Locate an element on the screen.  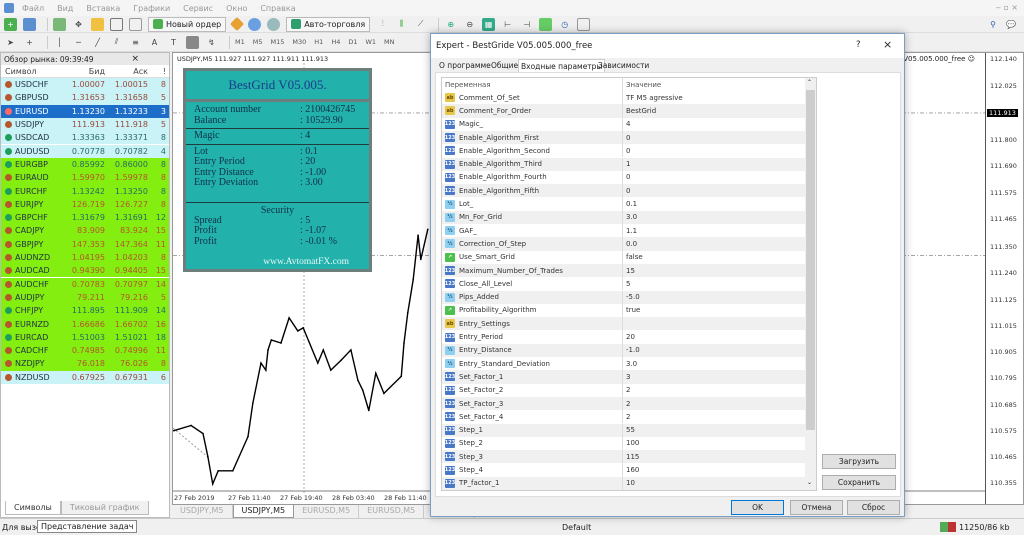
parameter-value: 0.0 is located at coordinates (630, 244).